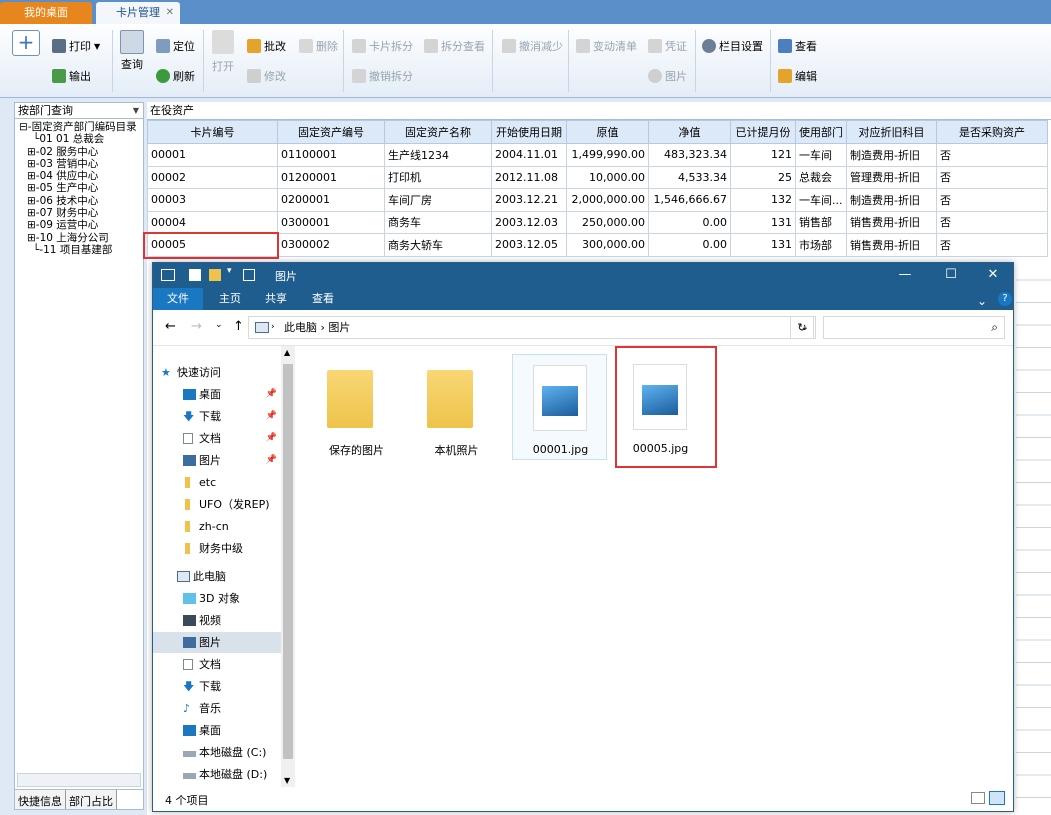 The image size is (1051, 815). Describe the element at coordinates (382, 46) in the screenshot. I see `card-split-button: 卡片拆分` at that location.